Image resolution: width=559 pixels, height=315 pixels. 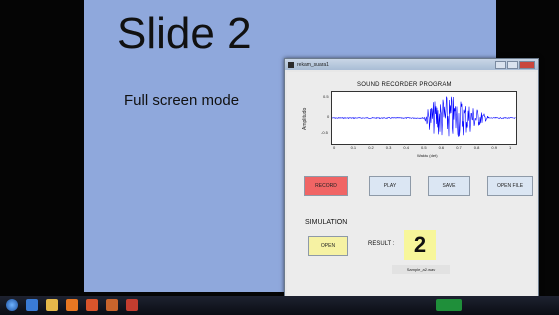 What do you see at coordinates (494, 147) in the screenshot?
I see `x-tick-label: 0.9` at bounding box center [494, 147].